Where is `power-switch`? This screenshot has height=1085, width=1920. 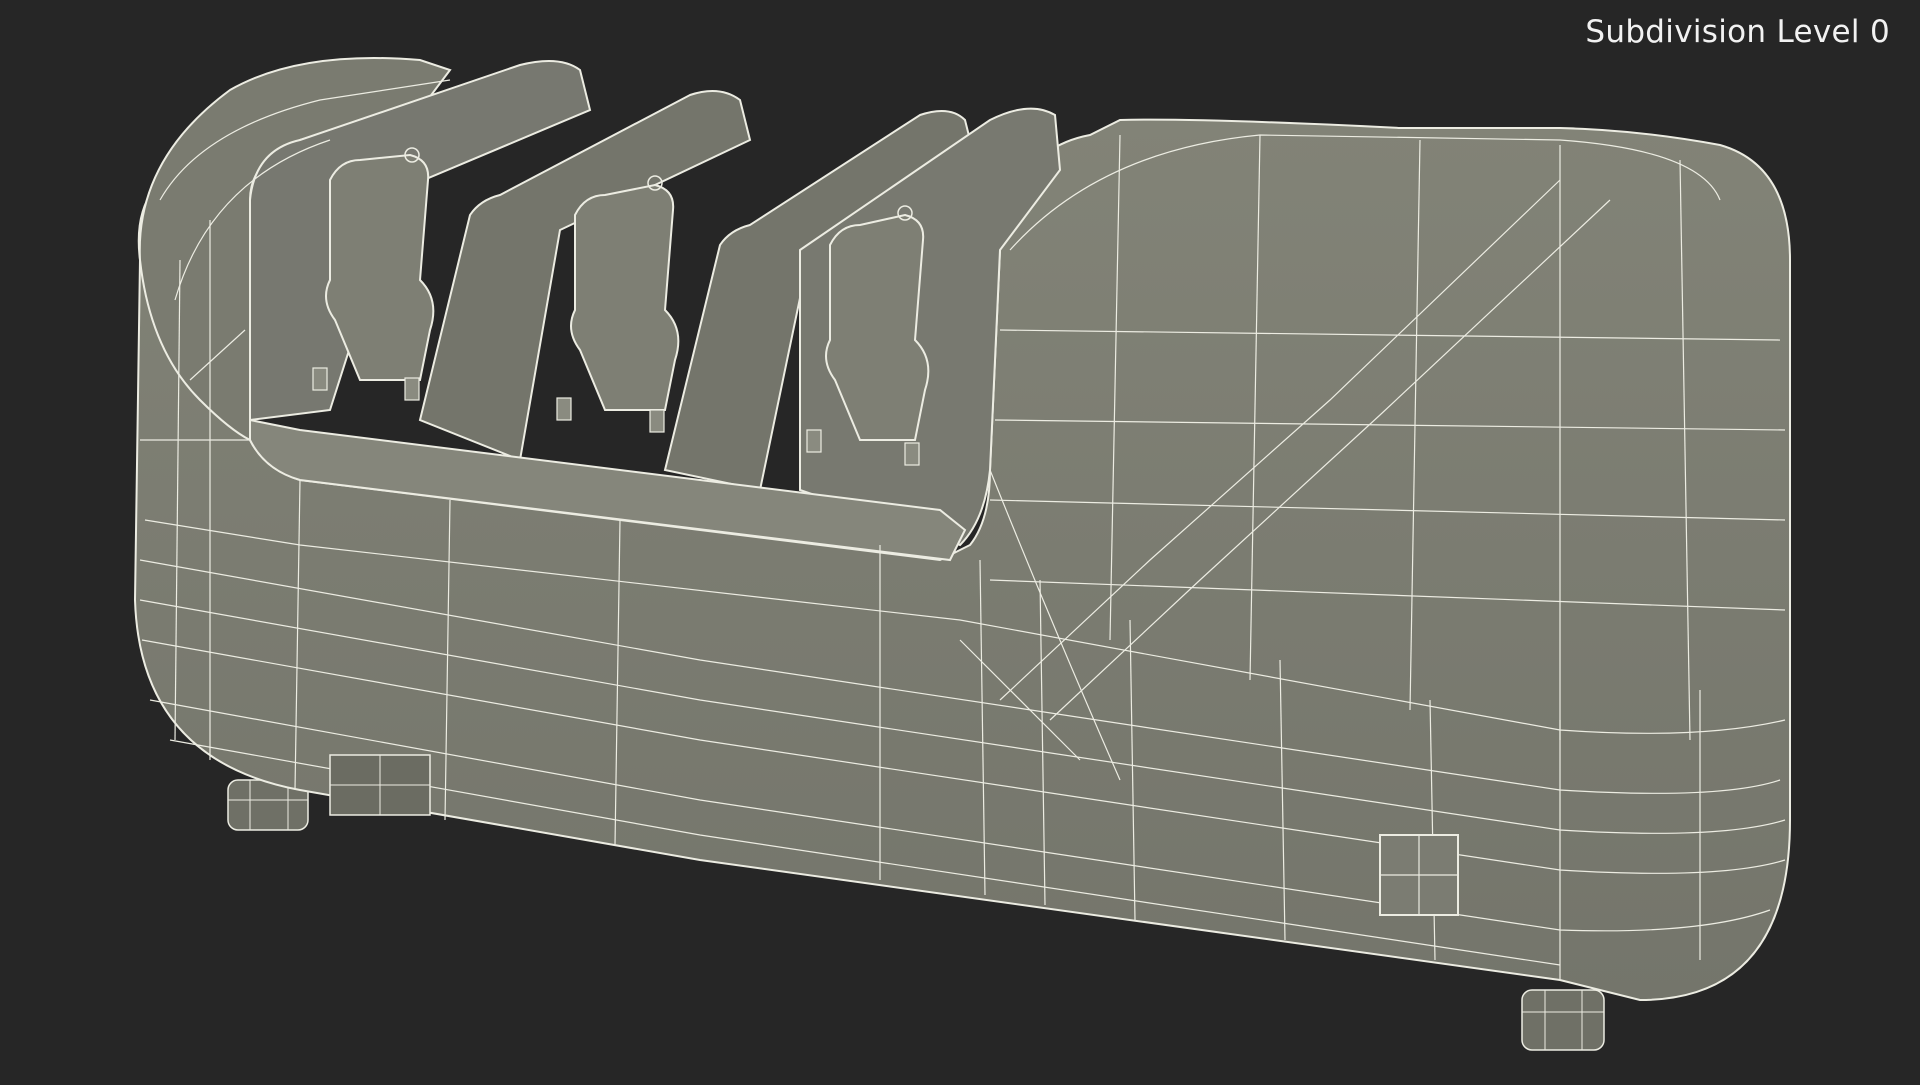
power-switch is located at coordinates (1419, 875).